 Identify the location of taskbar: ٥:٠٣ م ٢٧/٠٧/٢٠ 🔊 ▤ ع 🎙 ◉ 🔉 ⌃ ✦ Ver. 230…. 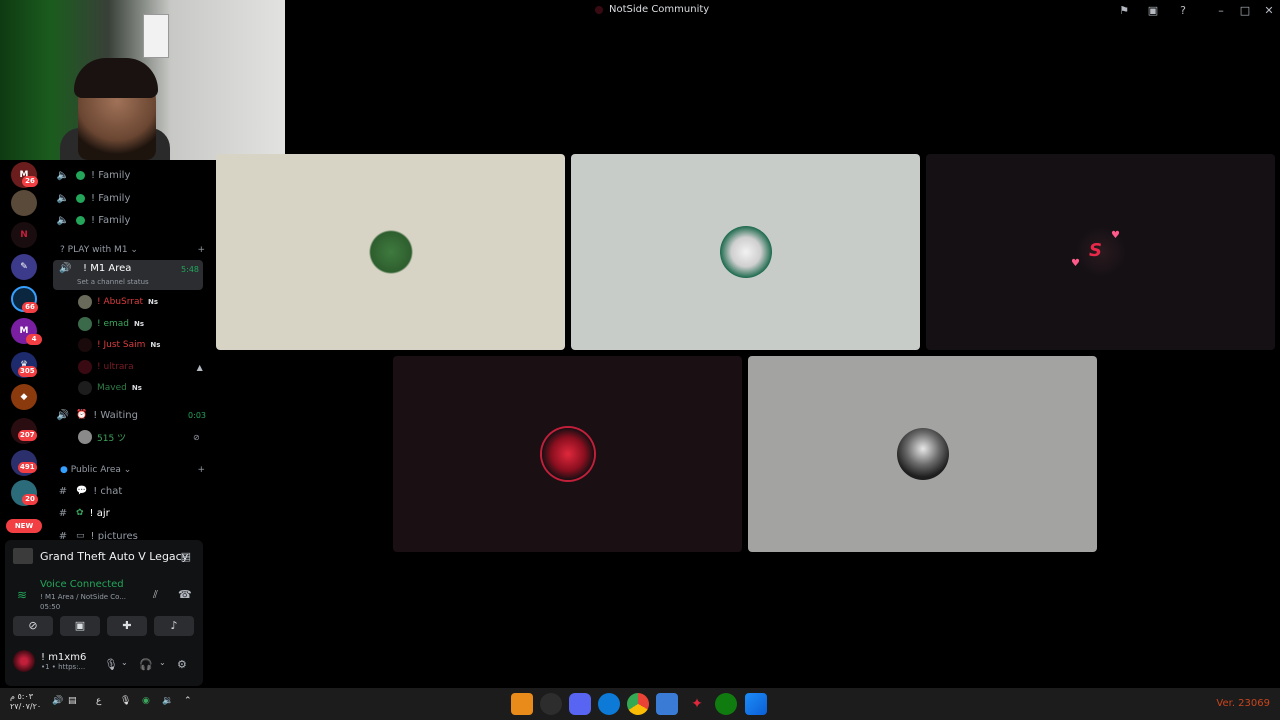
(640, 704).